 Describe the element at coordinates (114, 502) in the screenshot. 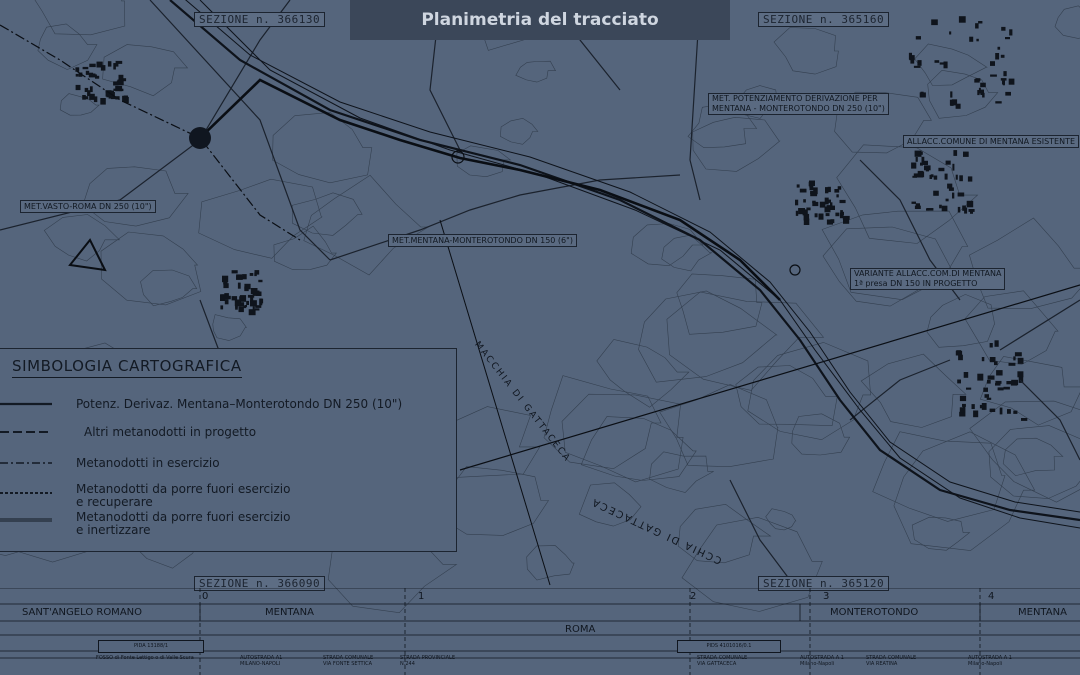

I see `legend-text-recover-line2: e recuperare` at that location.